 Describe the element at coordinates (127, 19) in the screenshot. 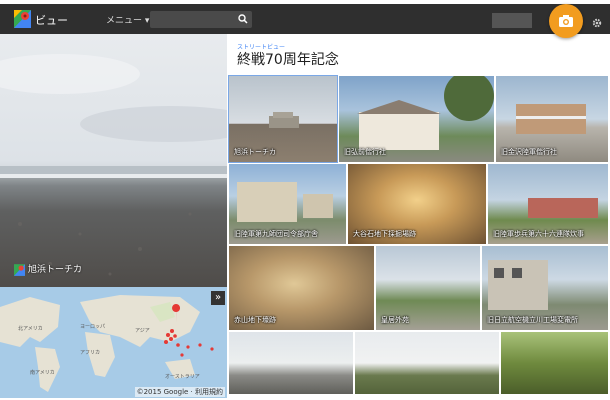

I see `menu-button: メニュー ▾` at that location.